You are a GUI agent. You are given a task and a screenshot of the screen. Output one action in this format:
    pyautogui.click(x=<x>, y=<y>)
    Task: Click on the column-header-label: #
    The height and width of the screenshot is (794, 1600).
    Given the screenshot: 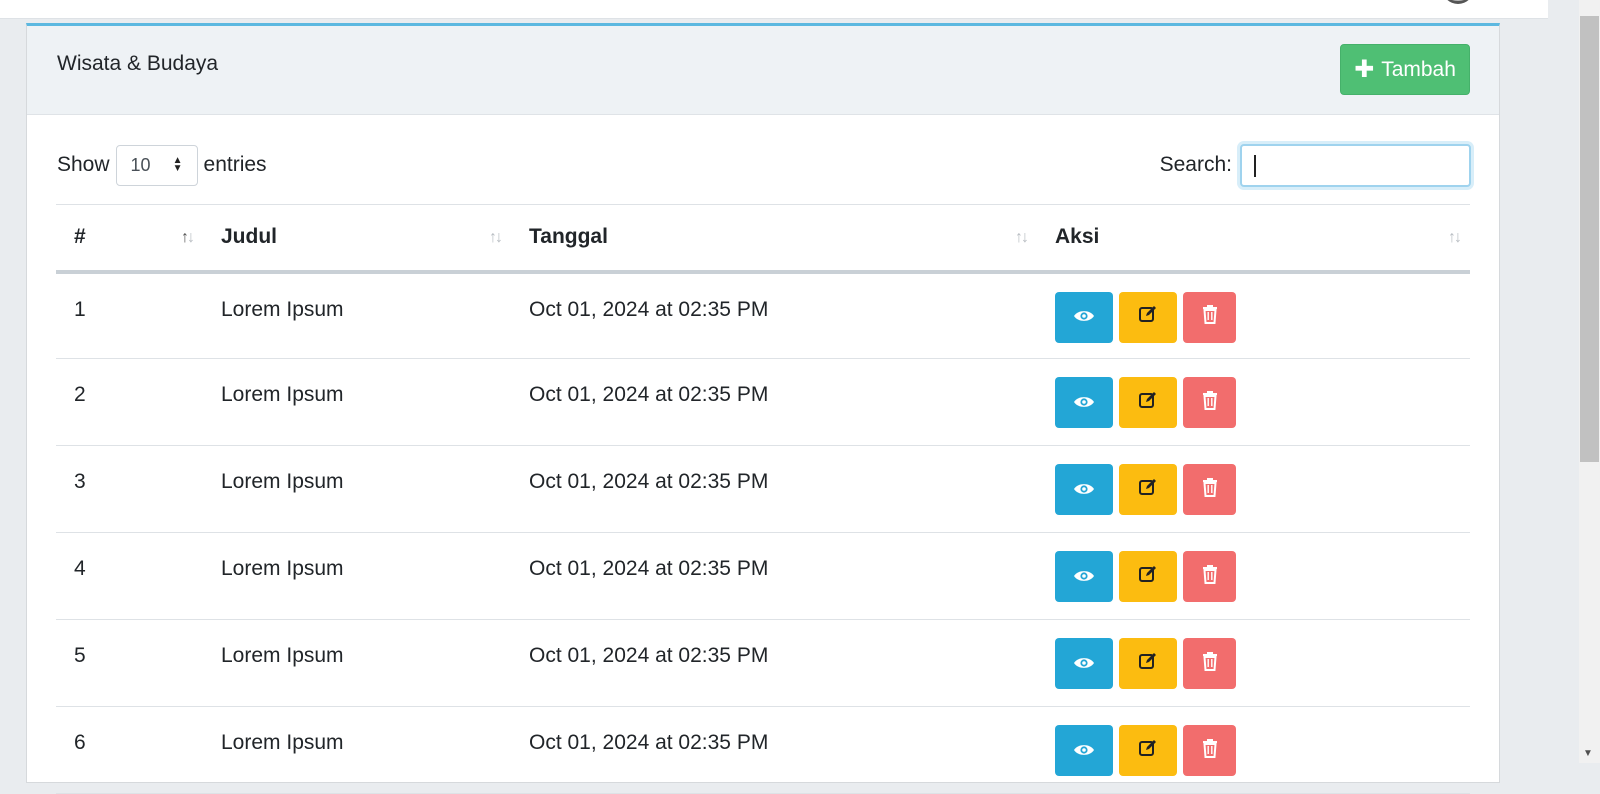 What is the action you would take?
    pyautogui.click(x=80, y=237)
    